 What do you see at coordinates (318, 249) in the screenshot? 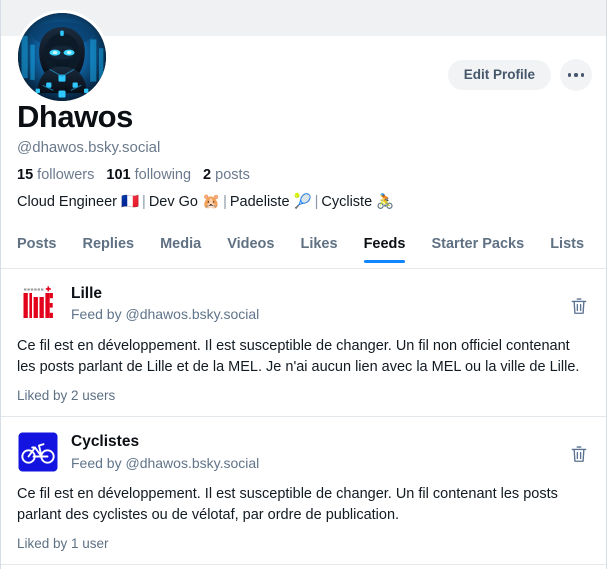
I see `tab-likes: Likes` at bounding box center [318, 249].